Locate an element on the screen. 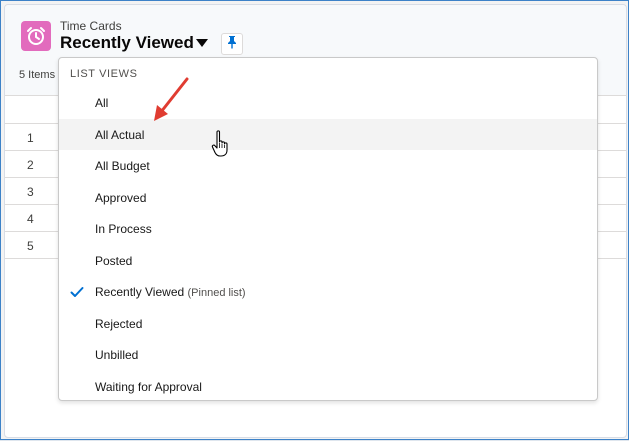  pinned-list-note: (Pinned list) is located at coordinates (216, 293).